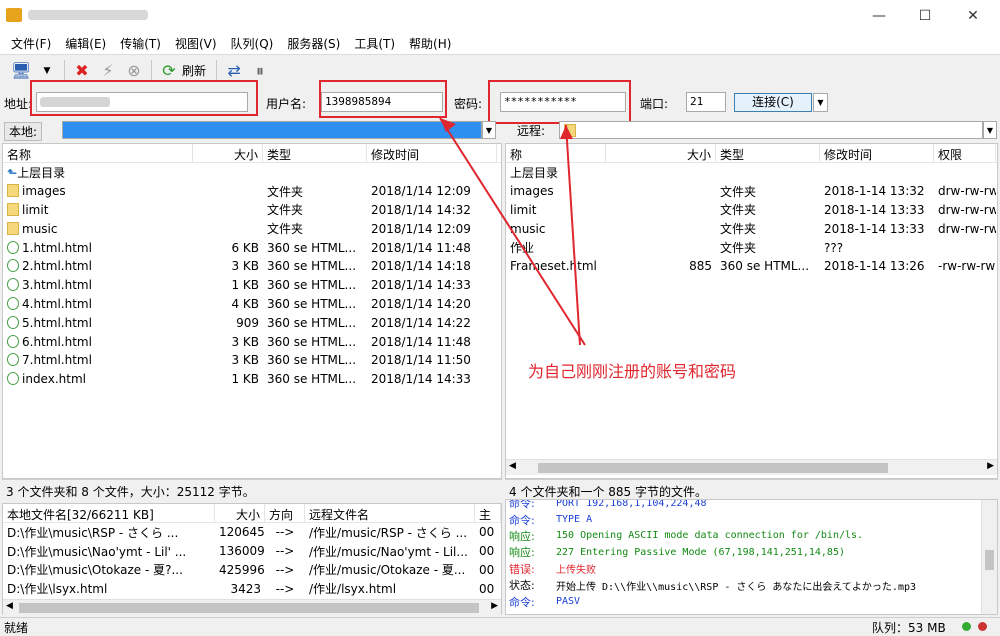  Describe the element at coordinates (421, 341) in the screenshot. I see `file-modified: 2018/1/14 11:48` at that location.